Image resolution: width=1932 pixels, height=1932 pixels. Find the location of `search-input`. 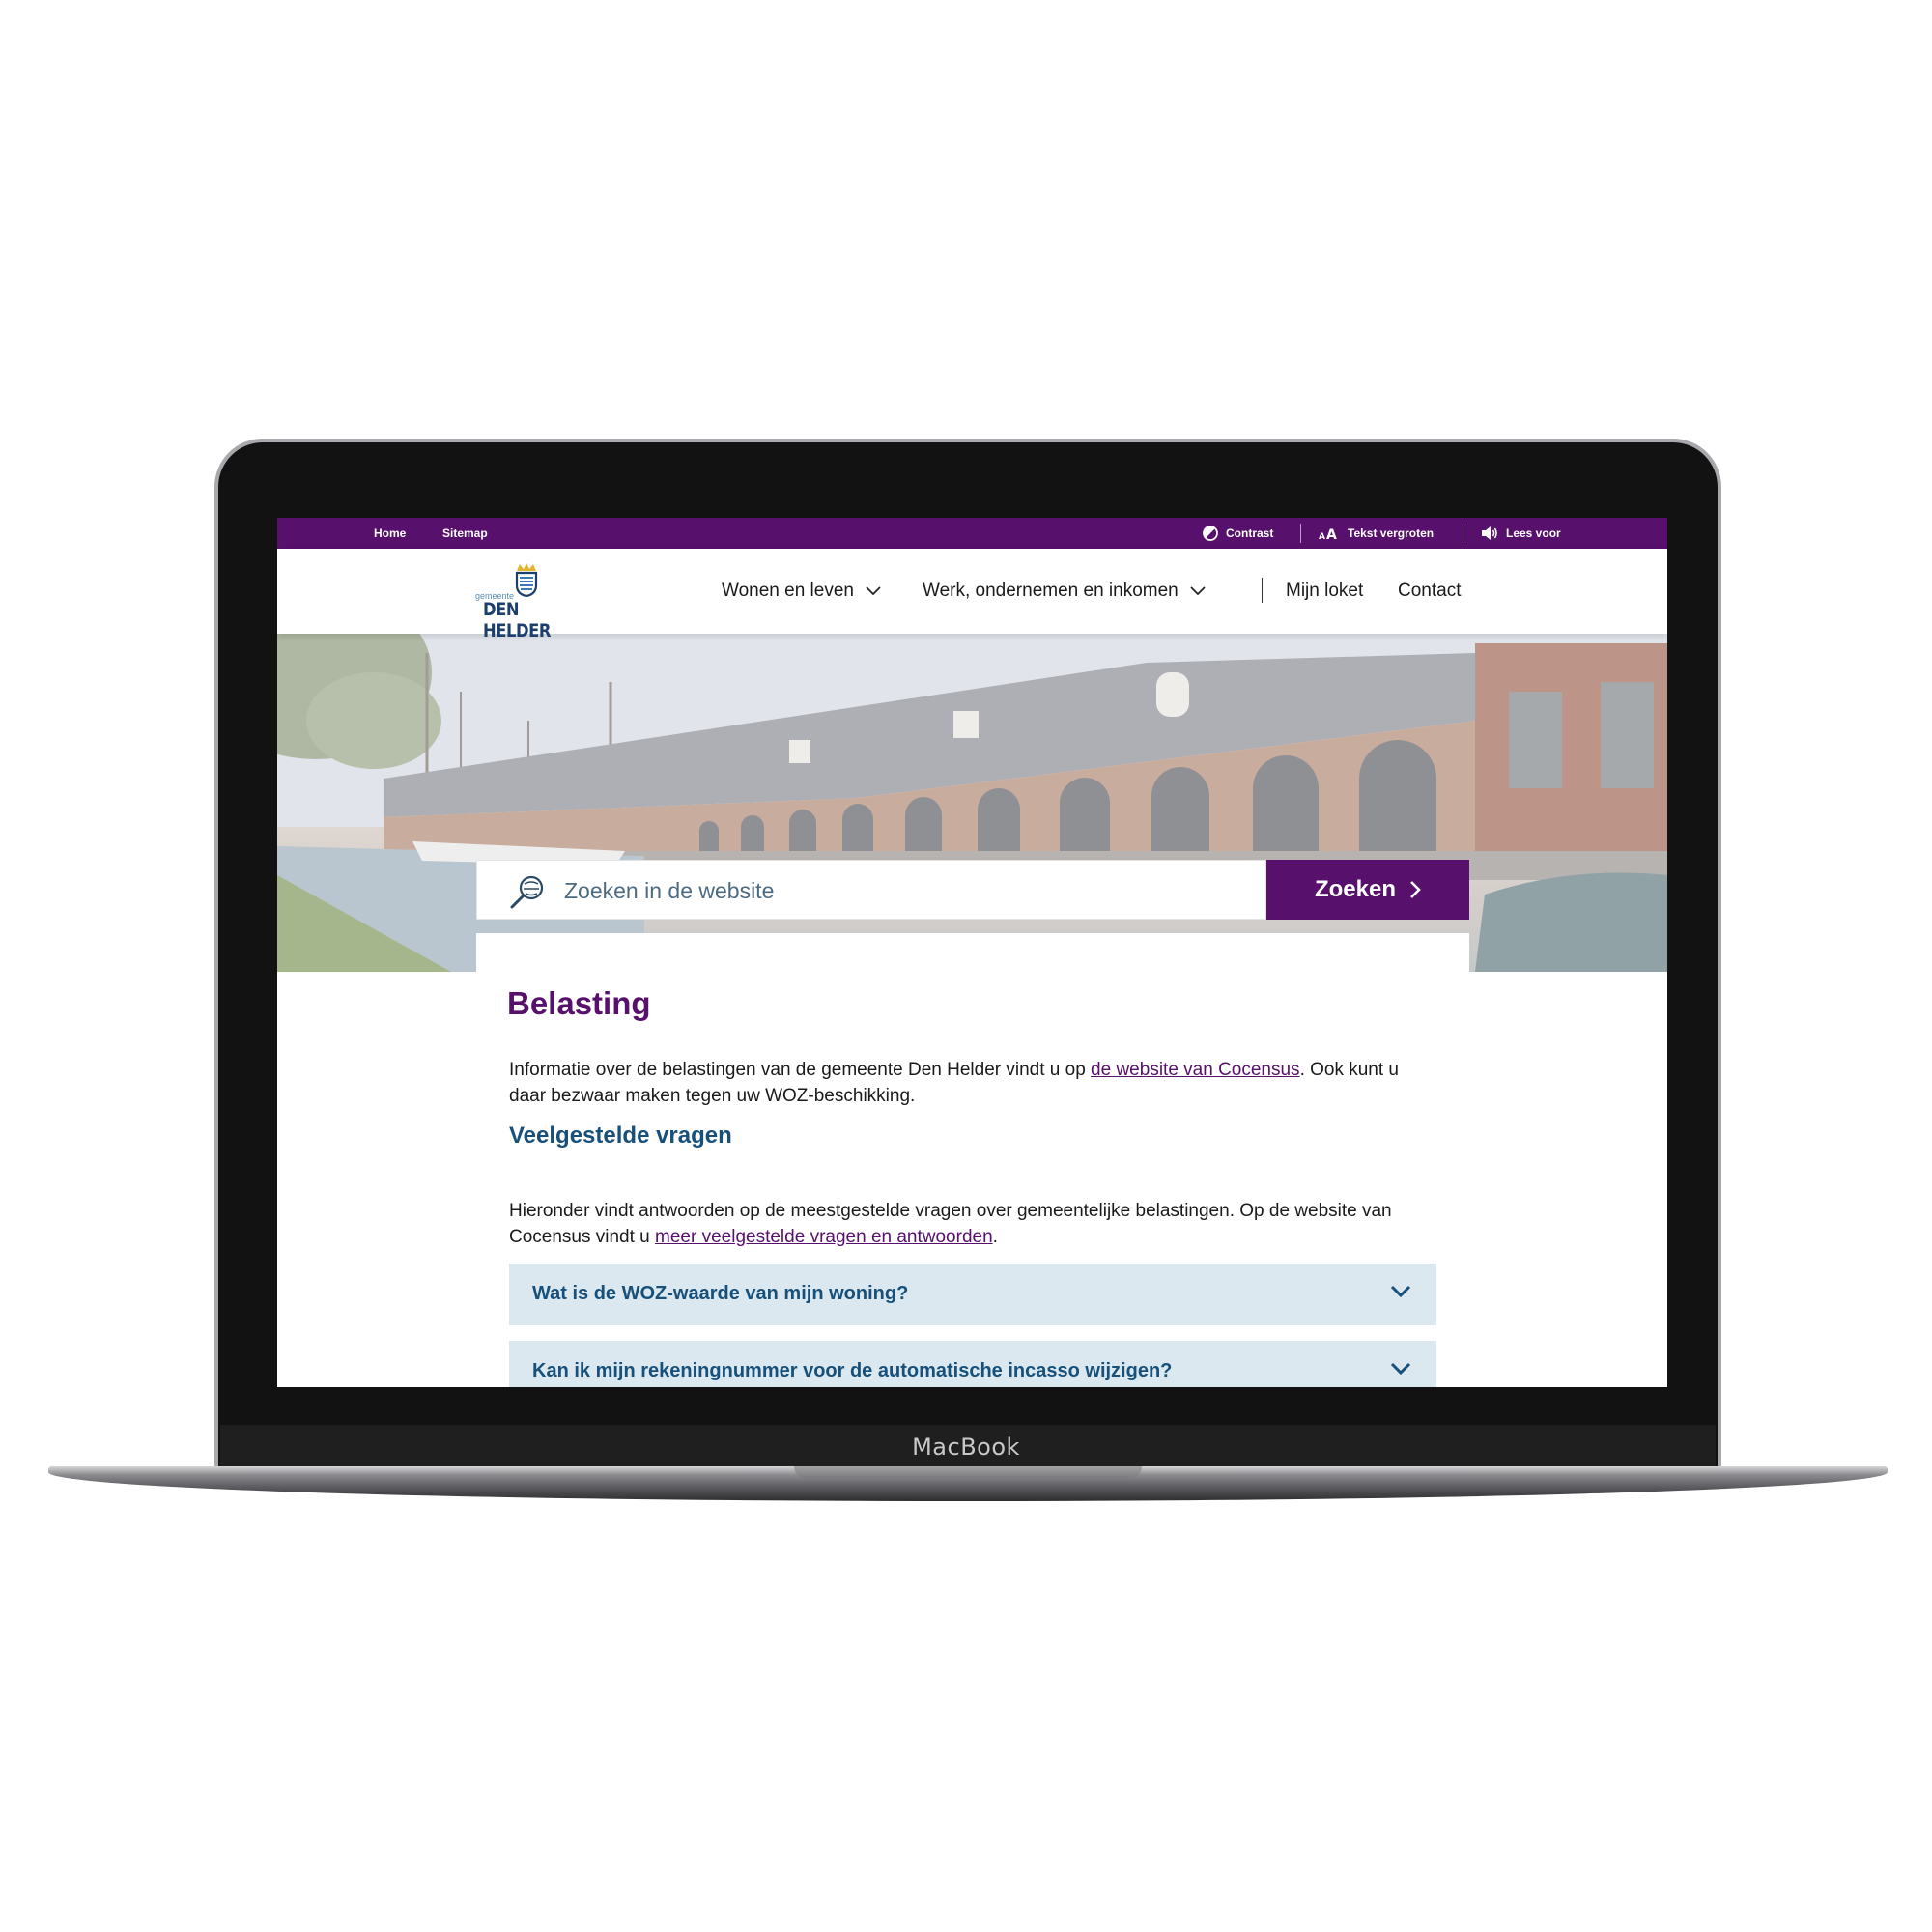

search-input is located at coordinates (902, 891).